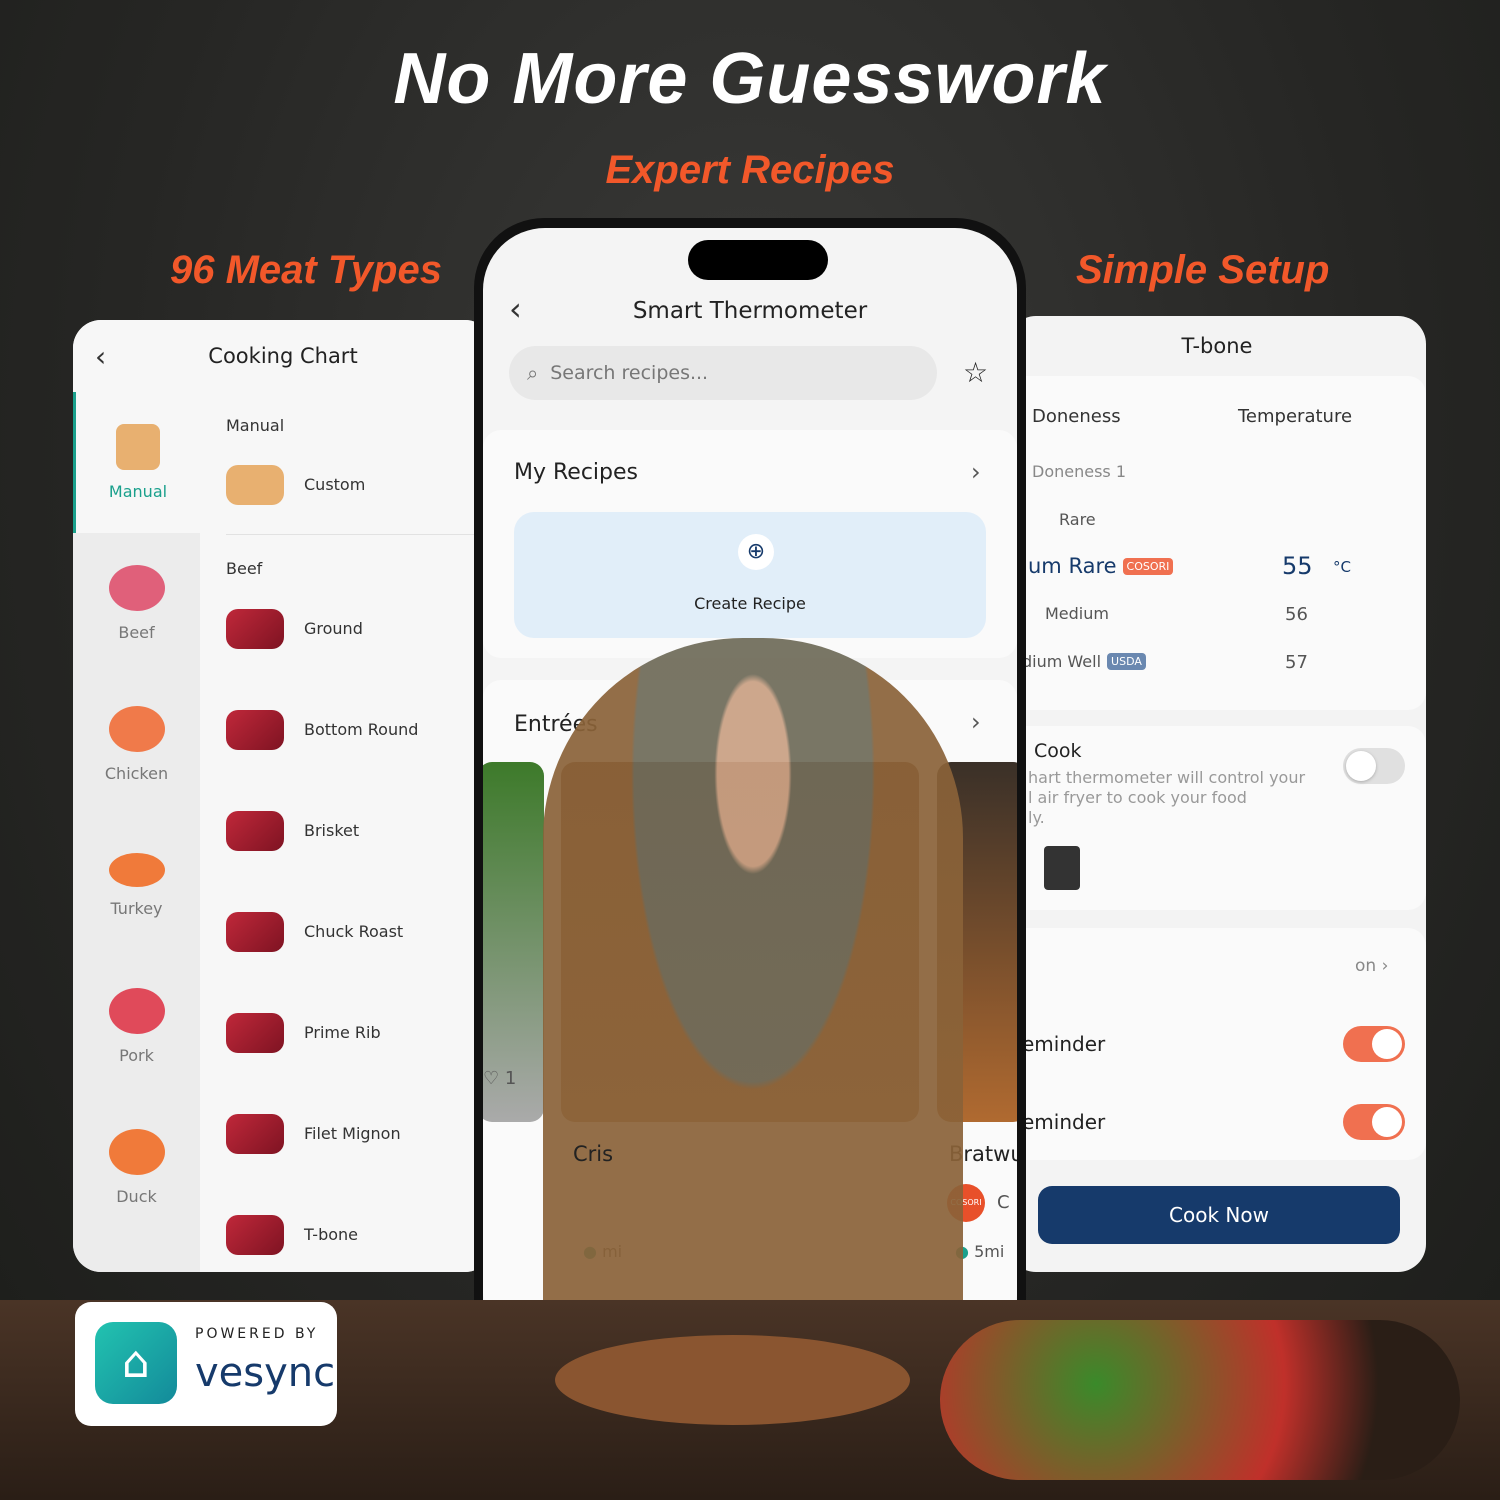 The height and width of the screenshot is (1500, 1500). Describe the element at coordinates (1342, 567) in the screenshot. I see `temperature-unit: °C` at that location.